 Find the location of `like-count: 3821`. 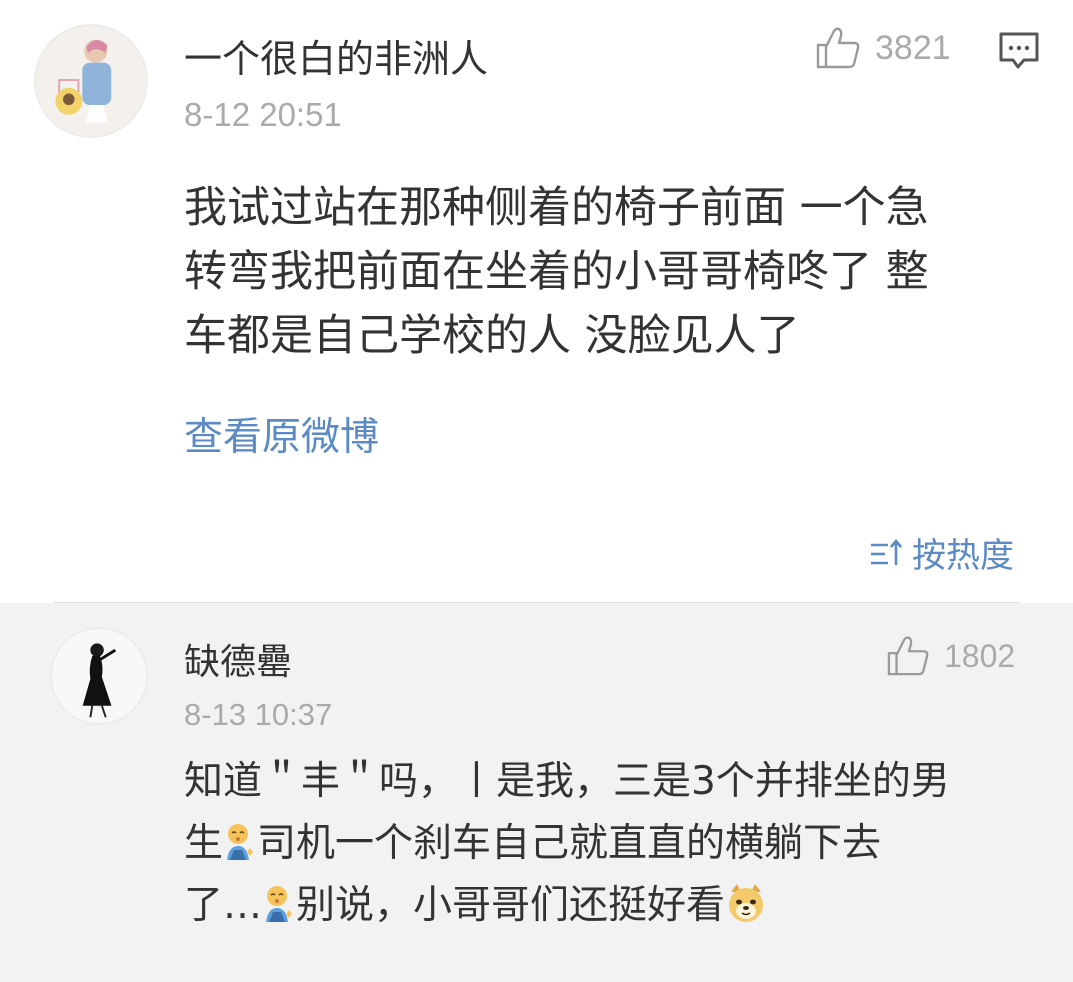

like-count: 3821 is located at coordinates (913, 47).